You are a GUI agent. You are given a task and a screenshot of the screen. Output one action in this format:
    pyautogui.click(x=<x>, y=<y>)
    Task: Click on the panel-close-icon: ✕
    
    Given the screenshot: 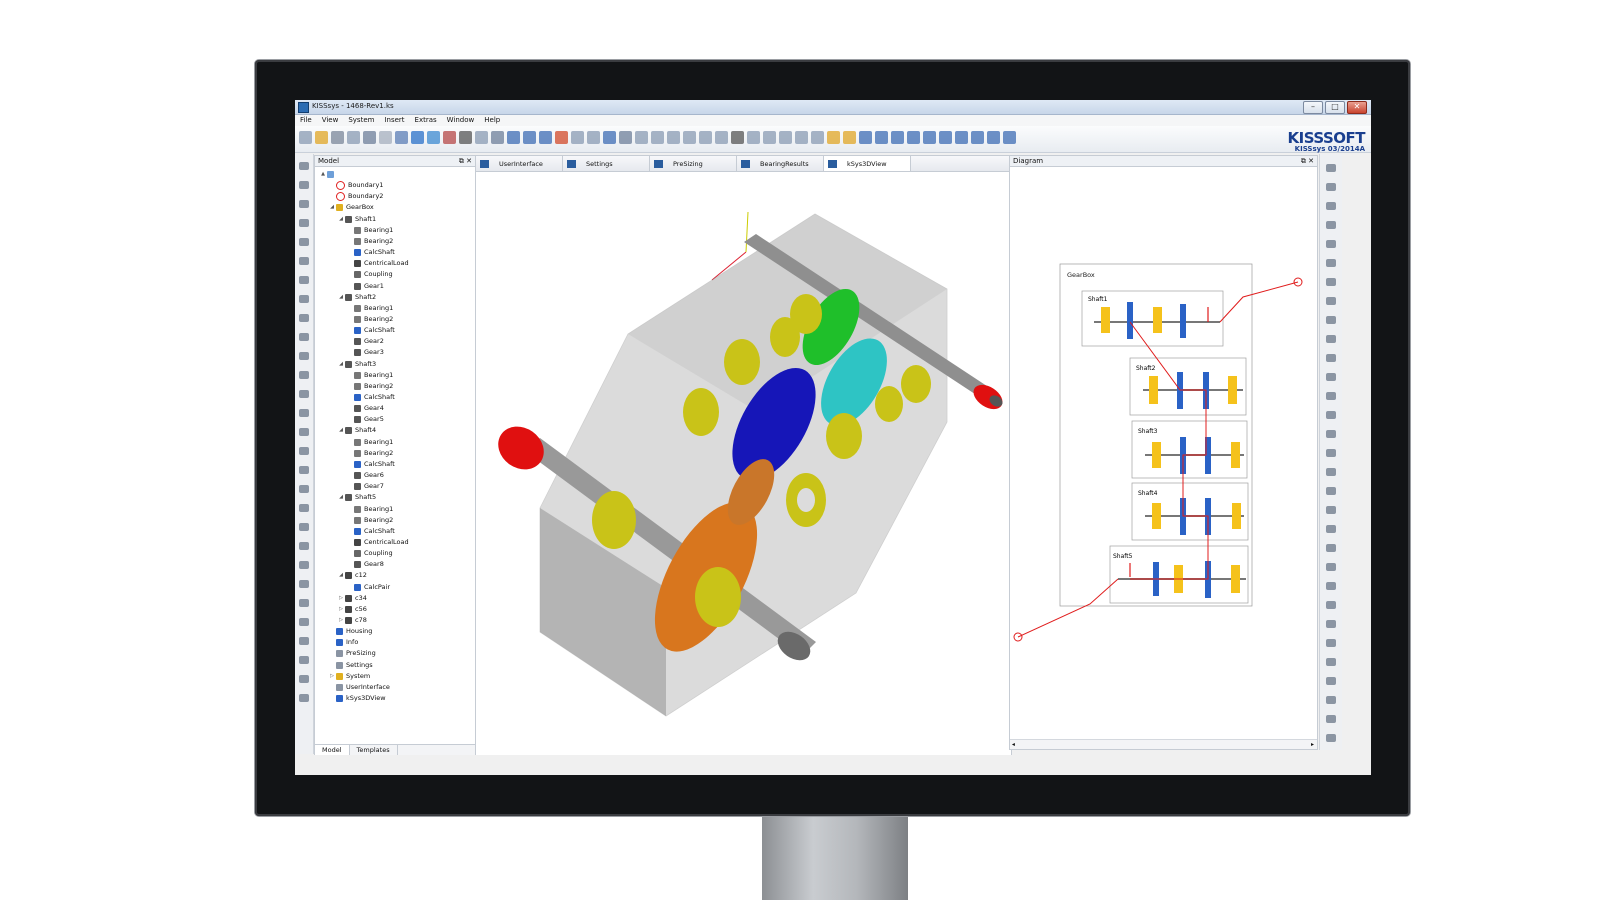 What is the action you would take?
    pyautogui.click(x=469, y=161)
    